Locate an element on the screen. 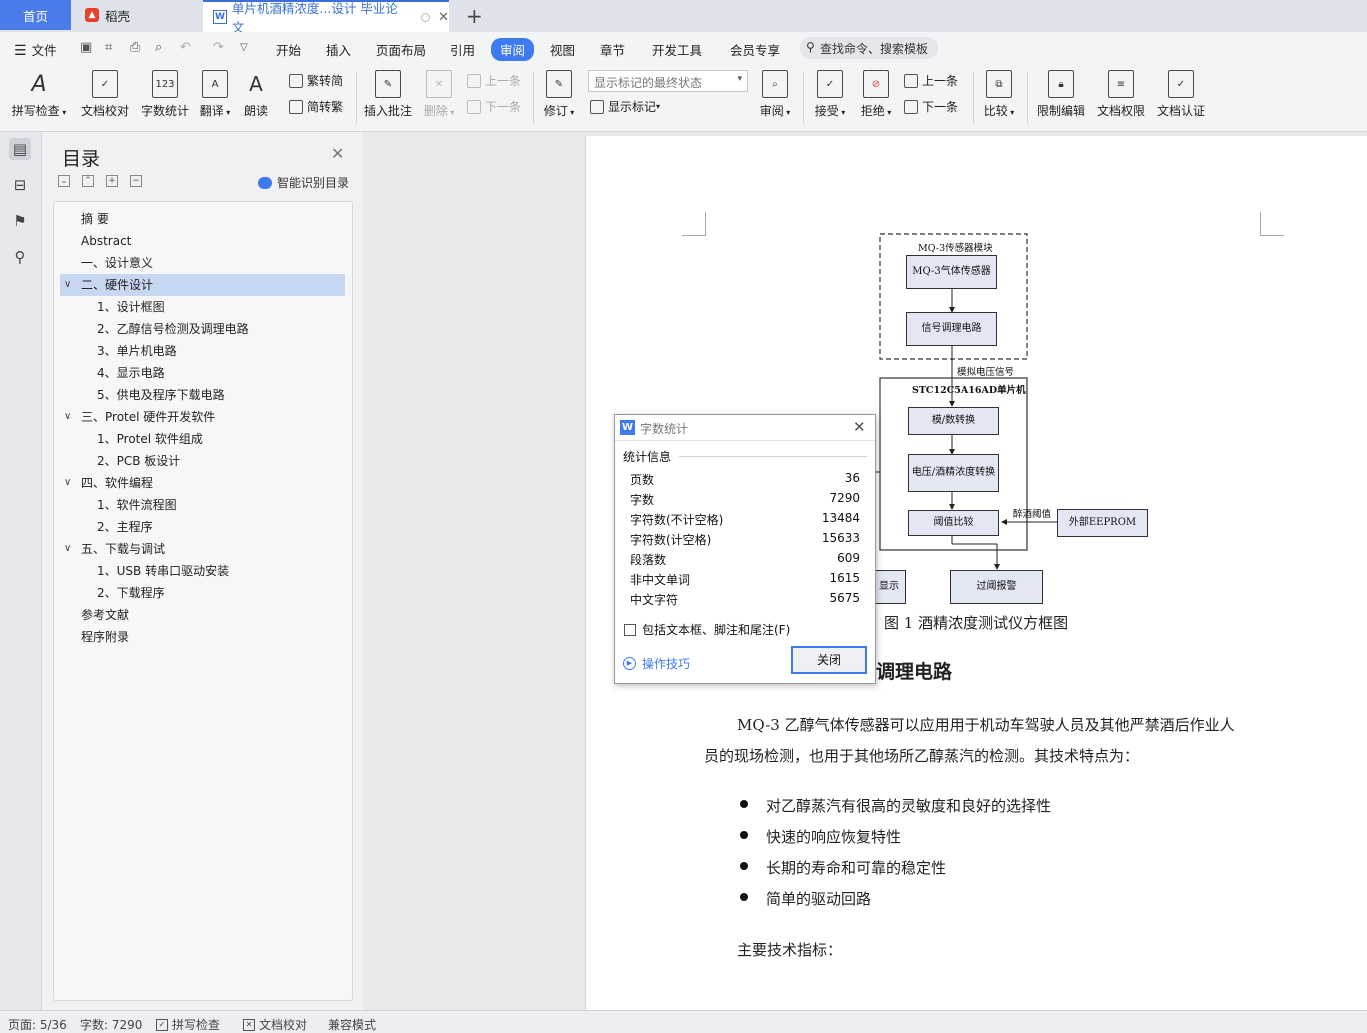 This screenshot has width=1367, height=1033. next-change-button: 下一条 is located at coordinates (931, 106).